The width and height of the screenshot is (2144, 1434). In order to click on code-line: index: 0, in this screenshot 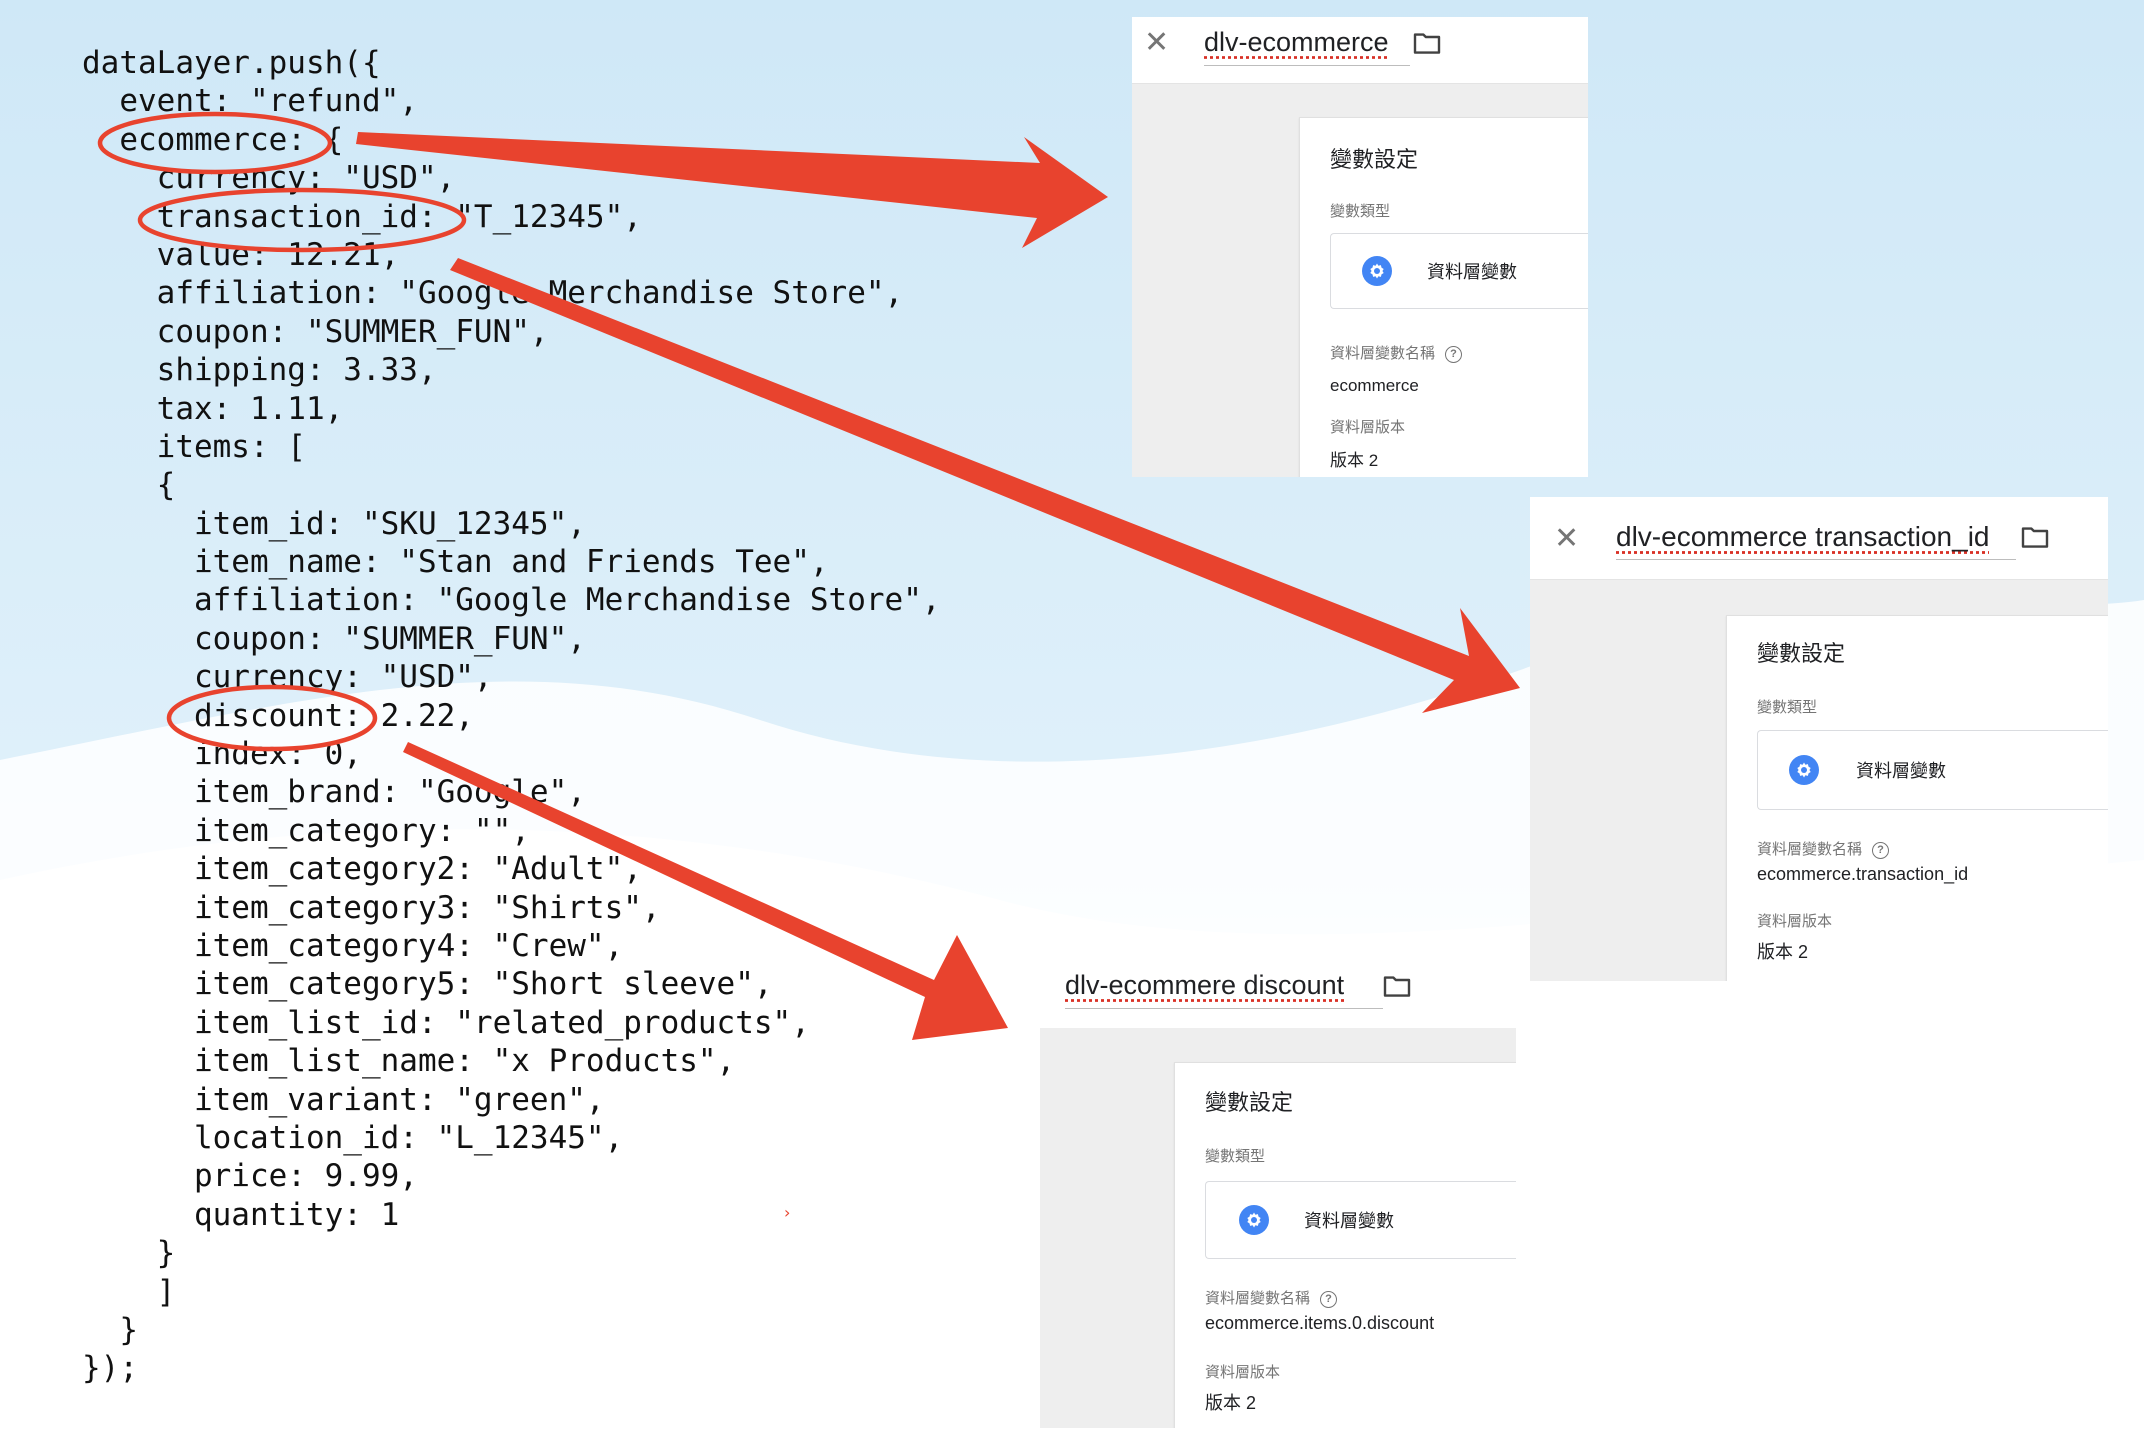, I will do `click(222, 754)`.